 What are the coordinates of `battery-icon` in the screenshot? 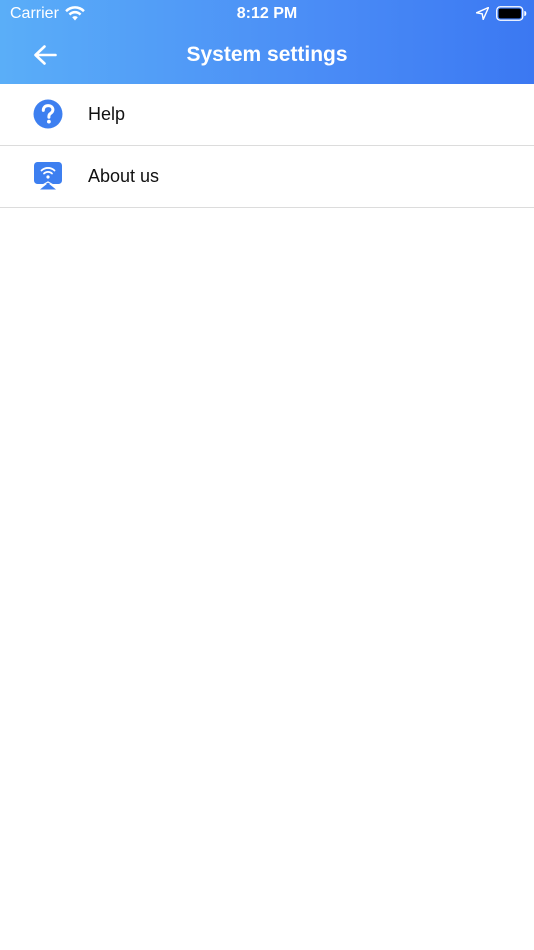 It's located at (511, 13).